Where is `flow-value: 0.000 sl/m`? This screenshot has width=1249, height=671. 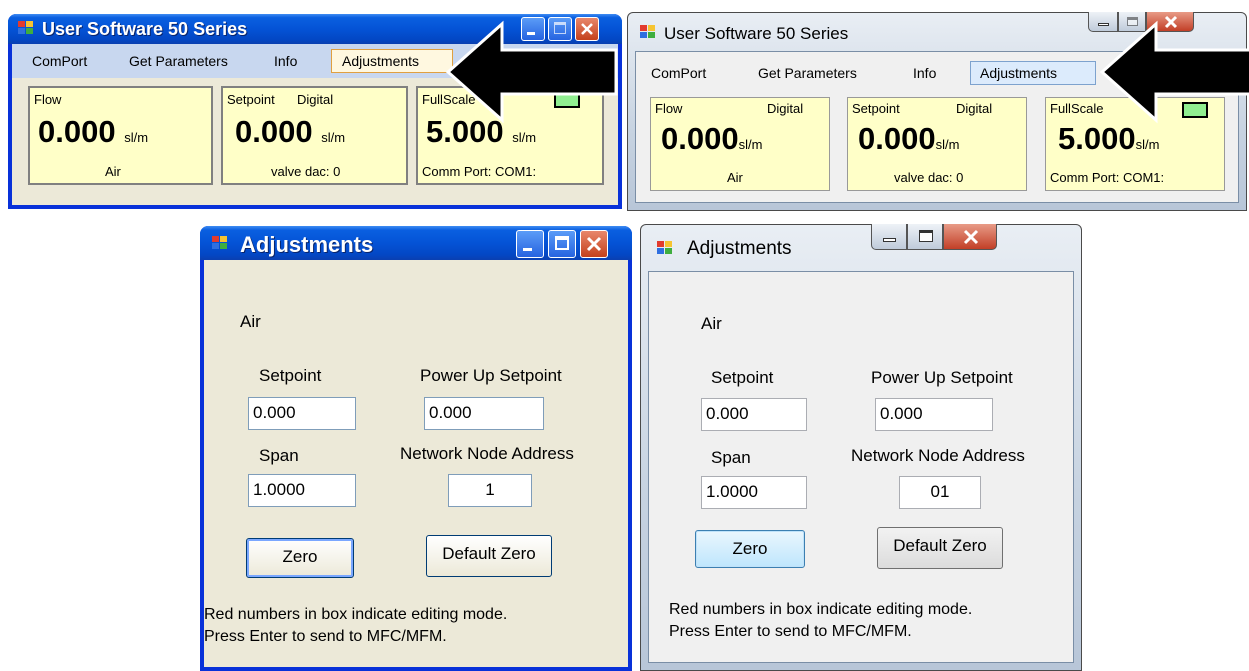 flow-value: 0.000 sl/m is located at coordinates (93, 131).